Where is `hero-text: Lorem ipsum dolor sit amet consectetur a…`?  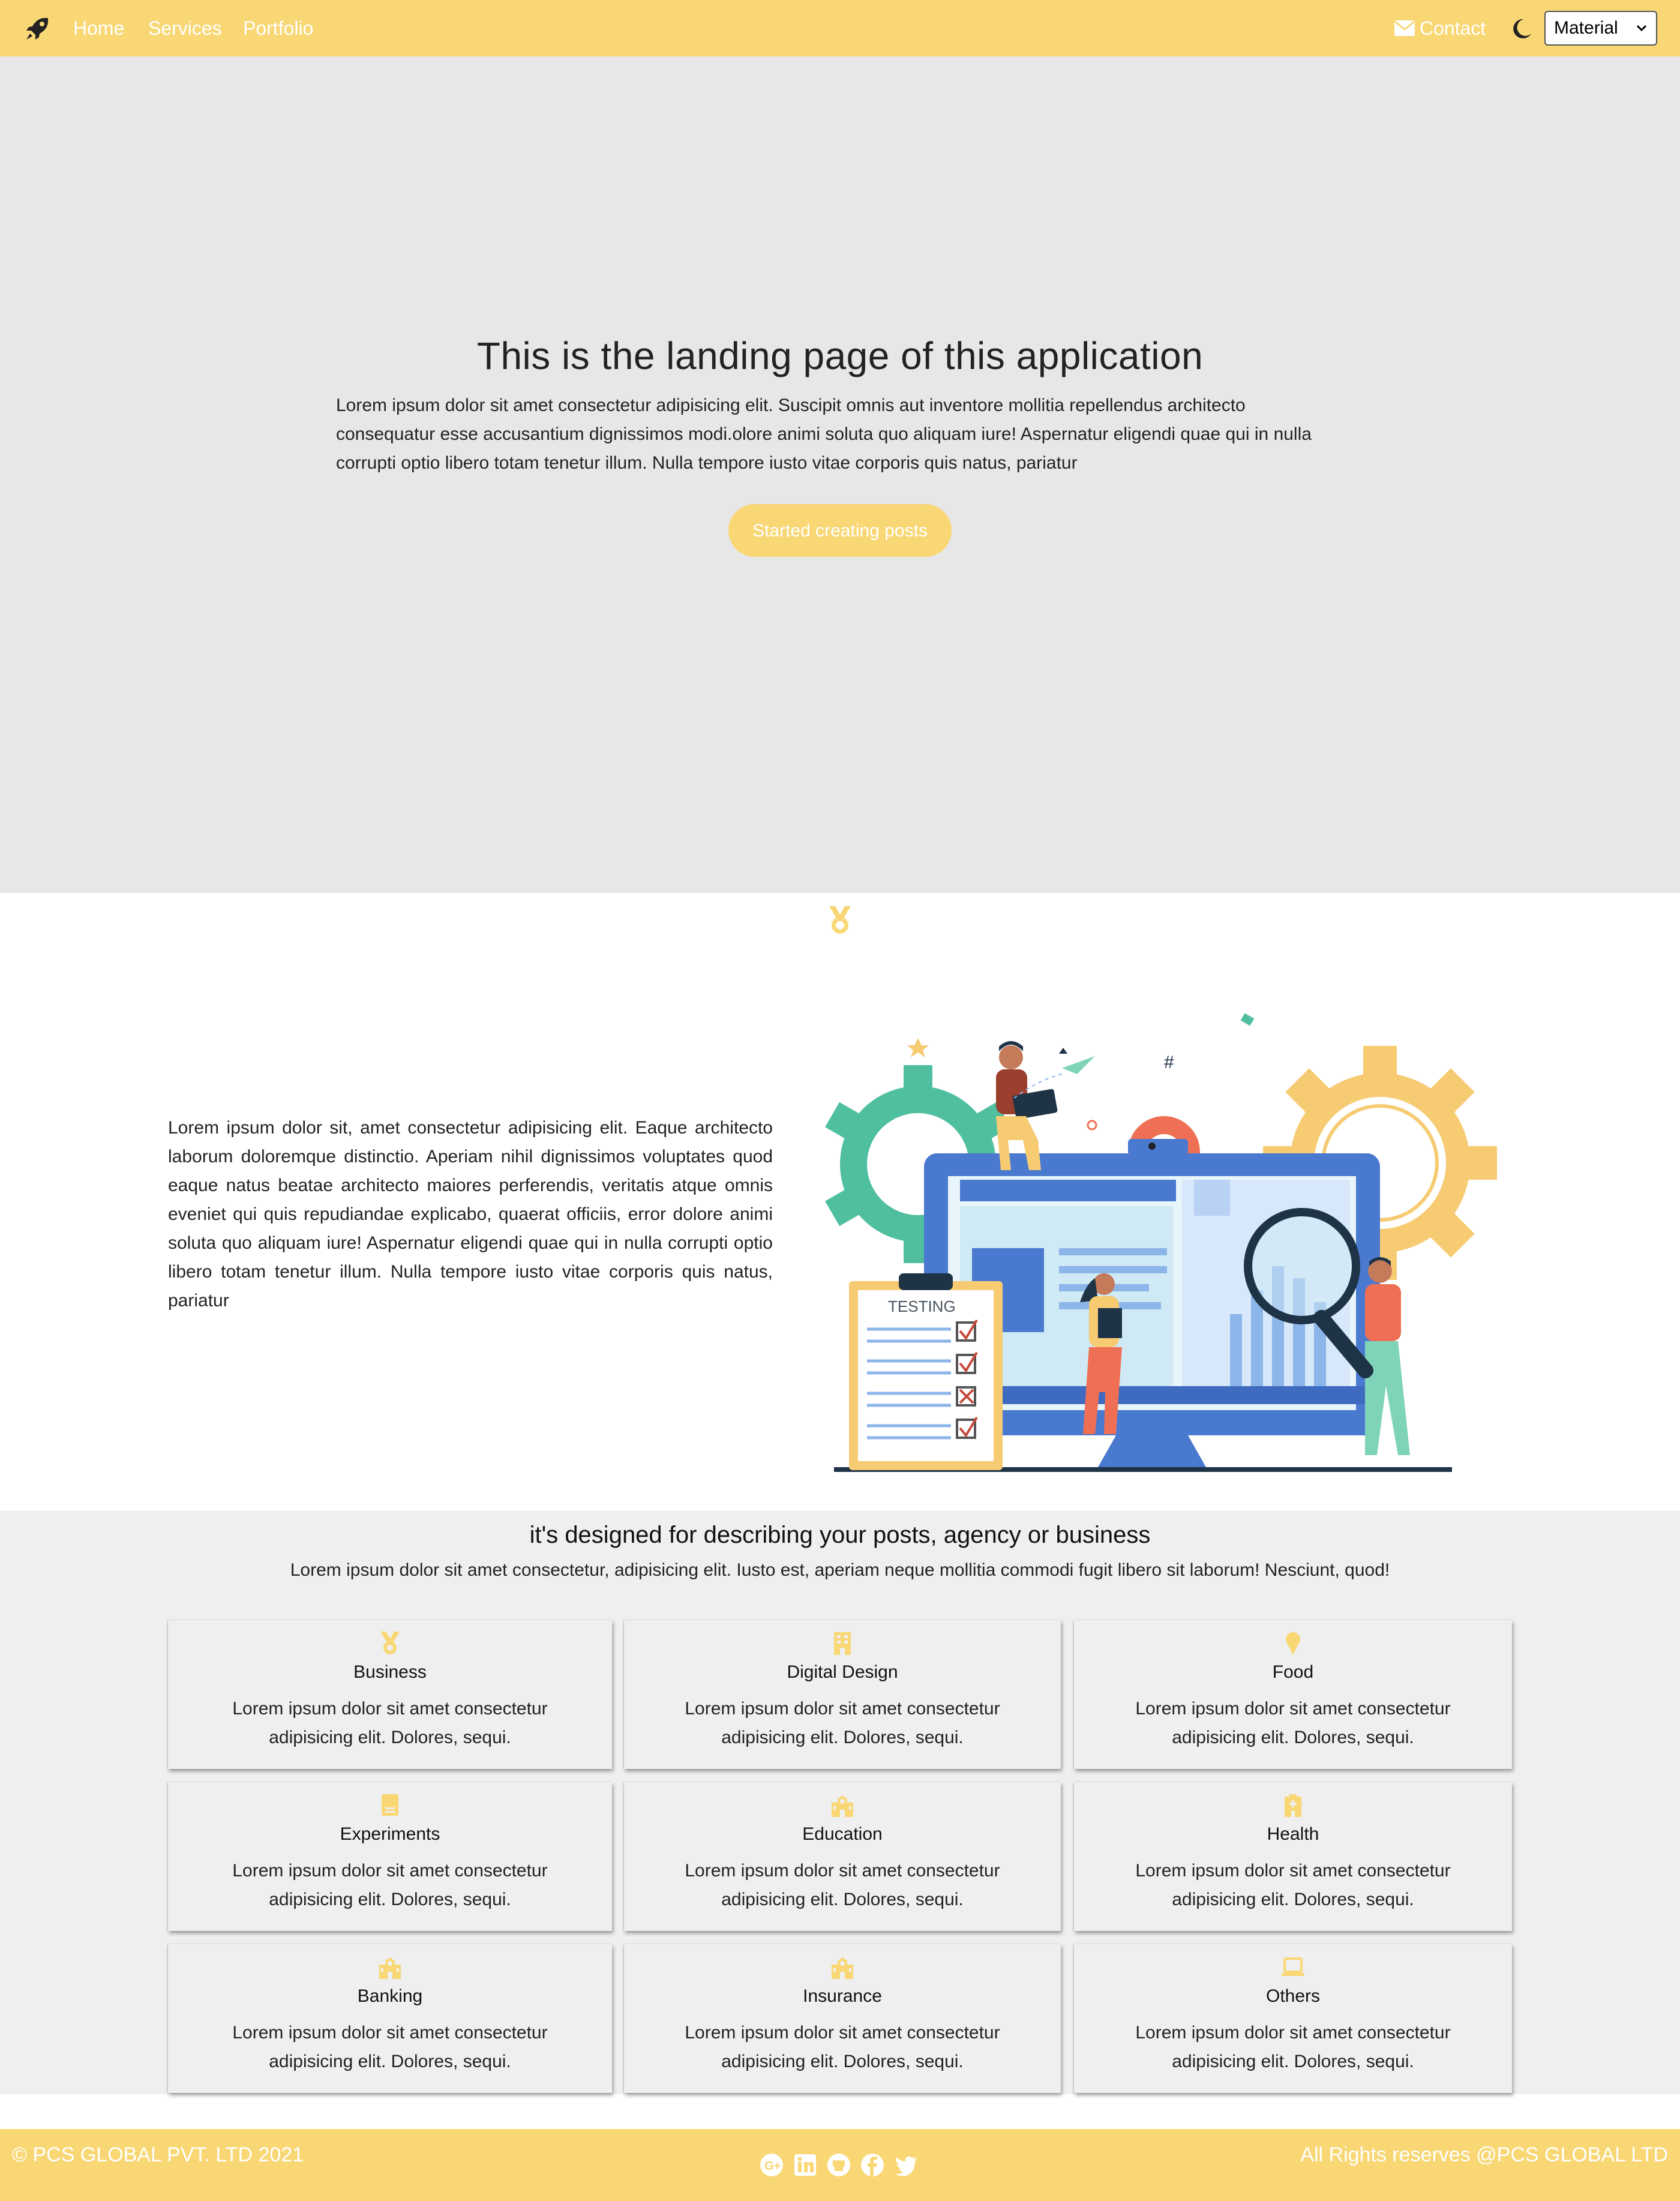
hero-text: Lorem ipsum dolor sit amet consectetur a… is located at coordinates (824, 434).